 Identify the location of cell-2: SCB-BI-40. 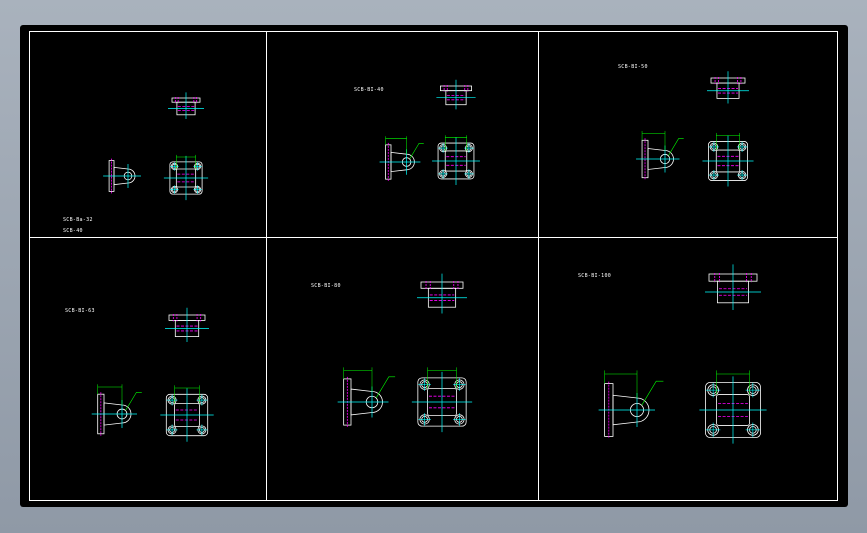
(402, 133).